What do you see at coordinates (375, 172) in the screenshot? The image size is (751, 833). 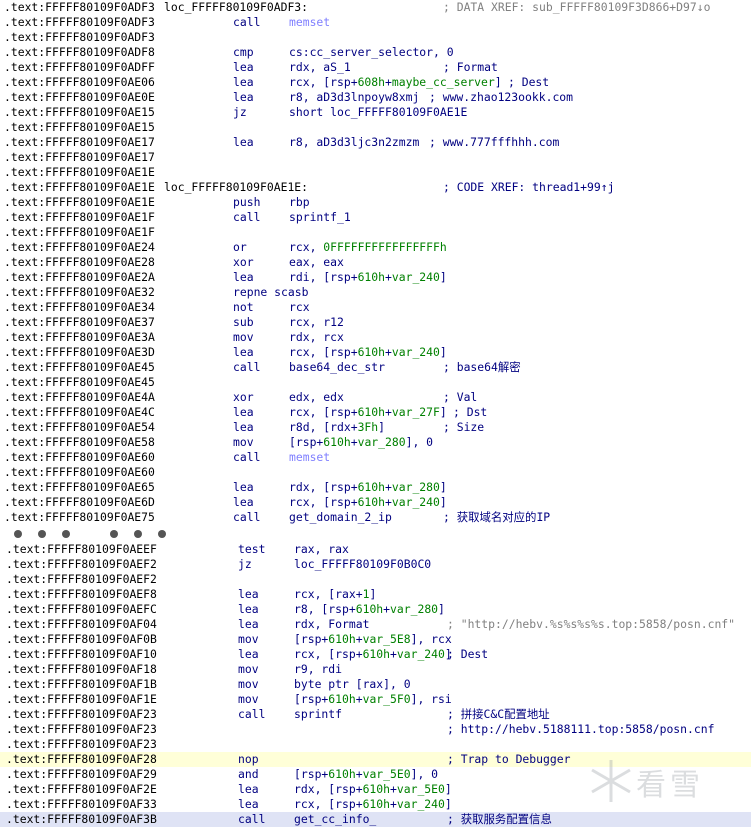 I see `code-line: .text:FFFFF80109F0AE1E` at bounding box center [375, 172].